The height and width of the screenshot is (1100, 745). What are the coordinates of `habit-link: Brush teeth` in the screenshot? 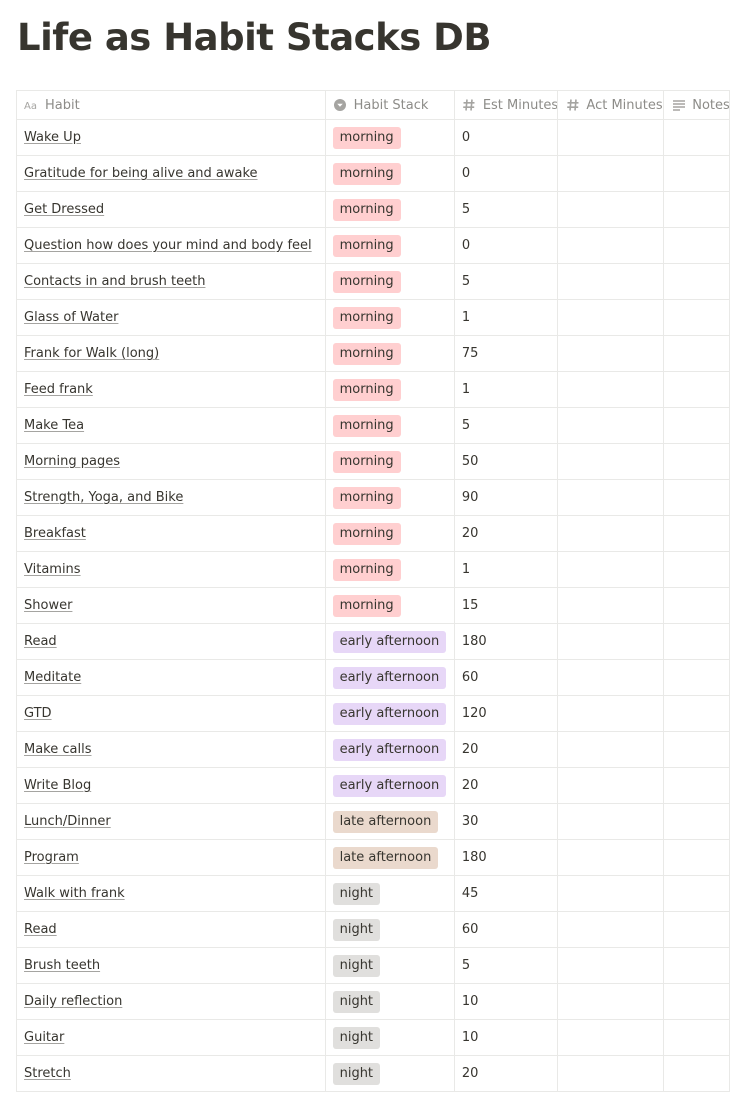 It's located at (62, 965).